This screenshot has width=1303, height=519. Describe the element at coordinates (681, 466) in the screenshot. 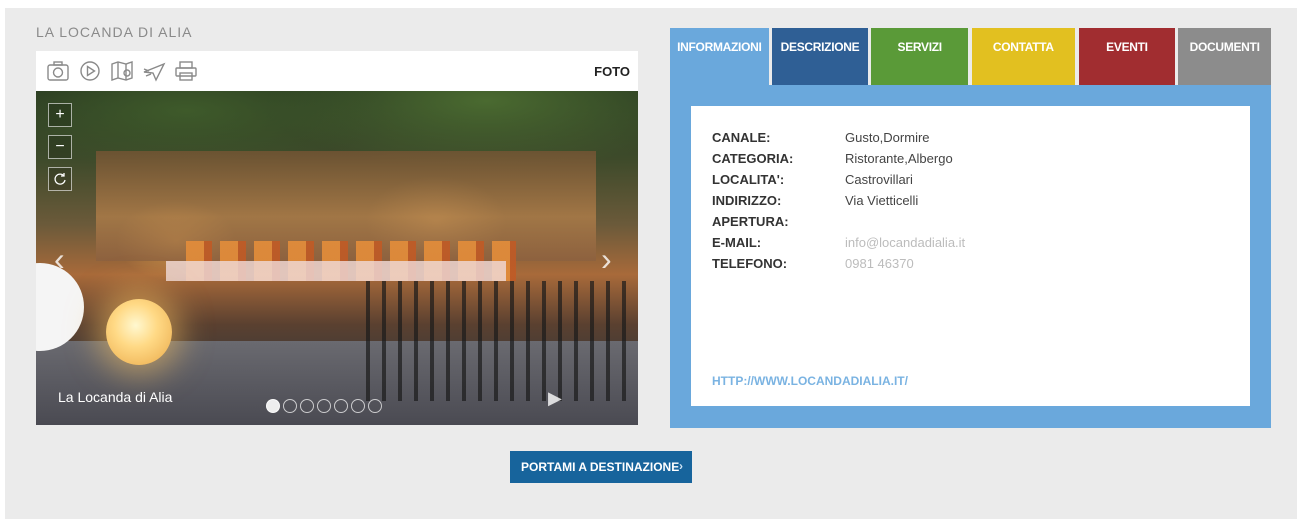

I see `chevron-right-icon: ›` at that location.